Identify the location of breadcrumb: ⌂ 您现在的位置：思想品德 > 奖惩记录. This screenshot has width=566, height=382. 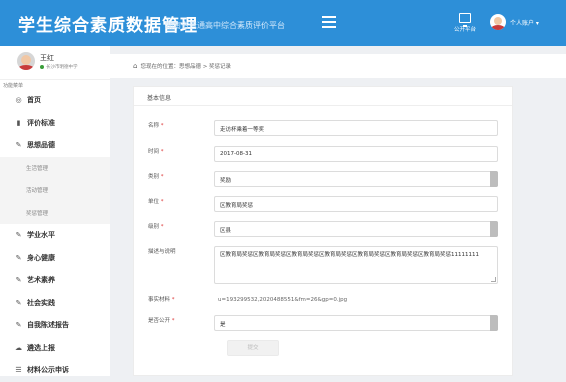
(338, 66).